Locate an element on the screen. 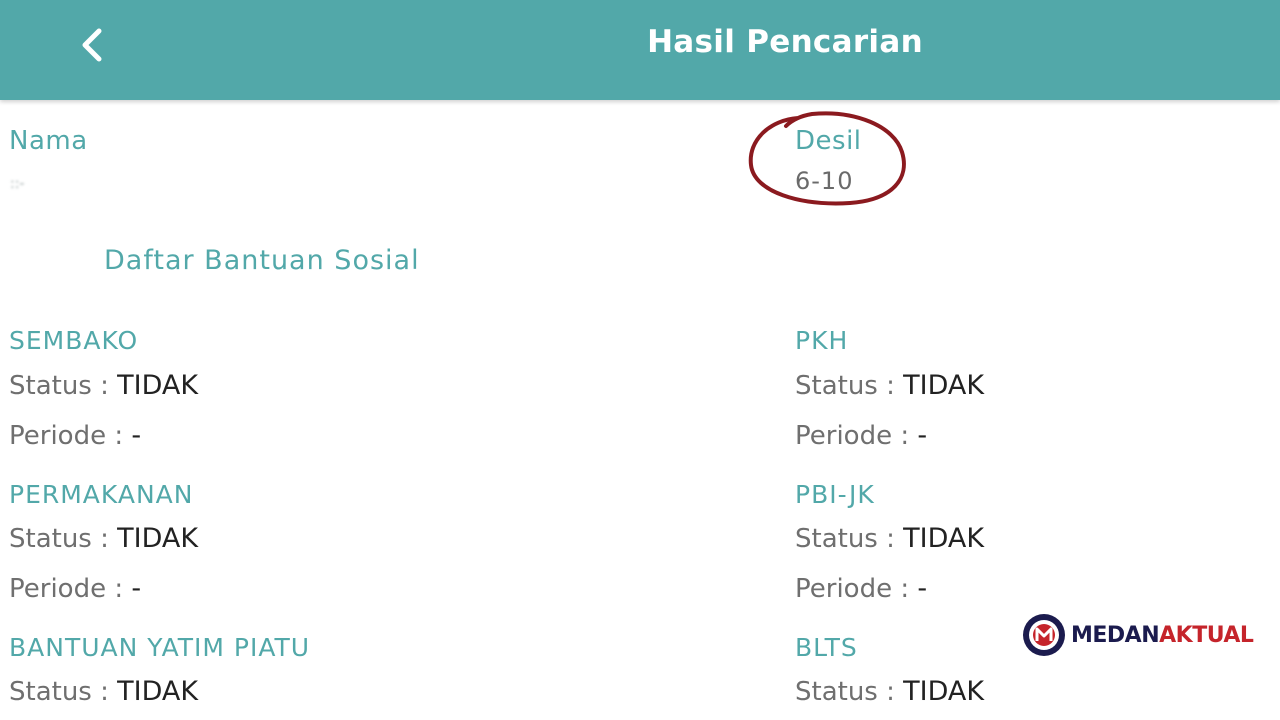 Image resolution: width=1280 pixels, height=720 pixels. back-button is located at coordinates (92, 45).